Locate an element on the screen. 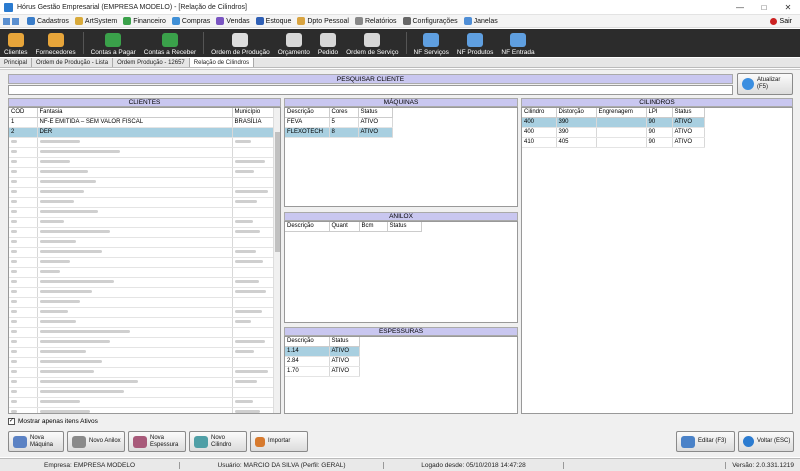 The width and height of the screenshot is (800, 471). tab-1: Ordem de Produção - Lista is located at coordinates (73, 62).